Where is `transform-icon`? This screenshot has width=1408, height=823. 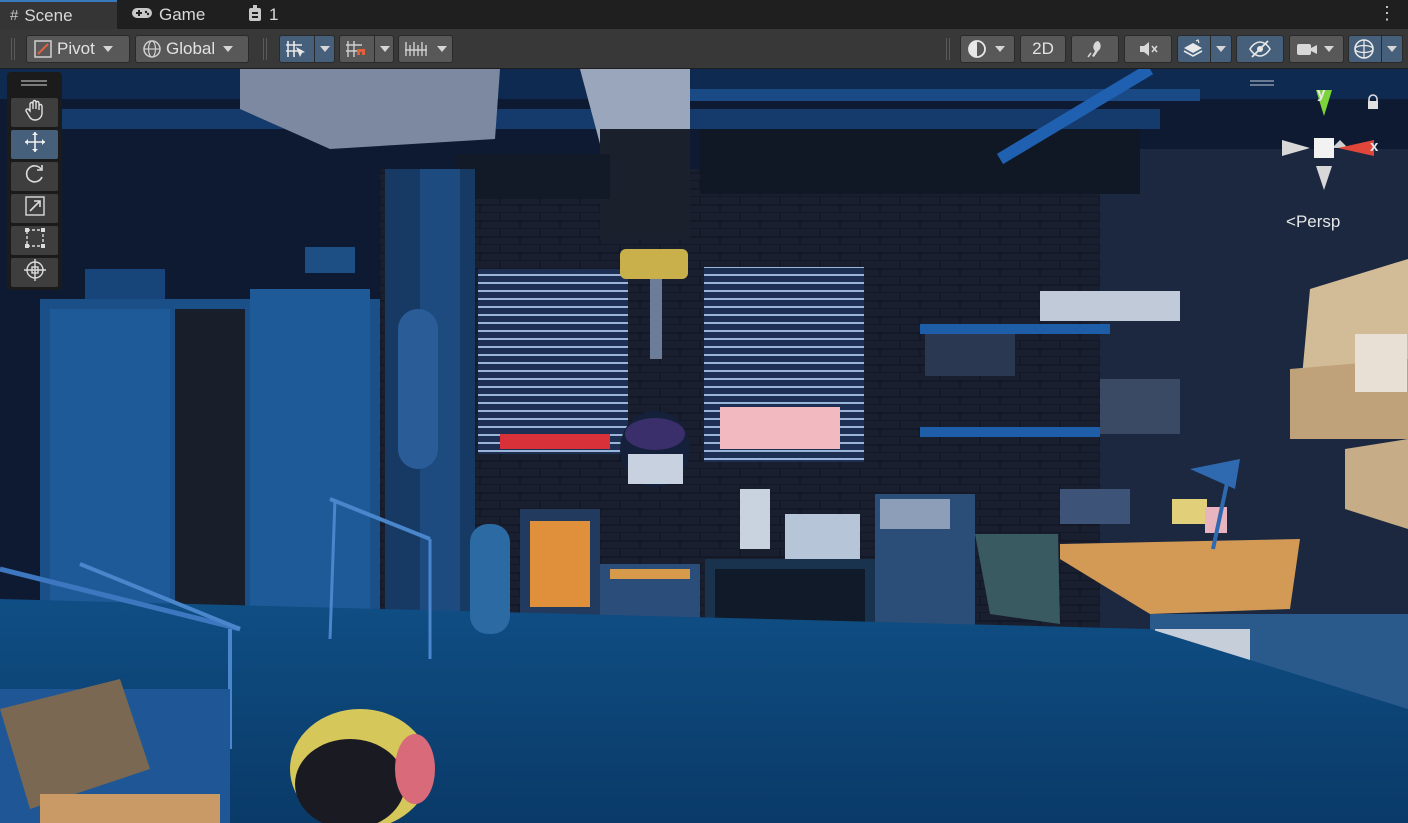
transform-icon is located at coordinates (35, 272).